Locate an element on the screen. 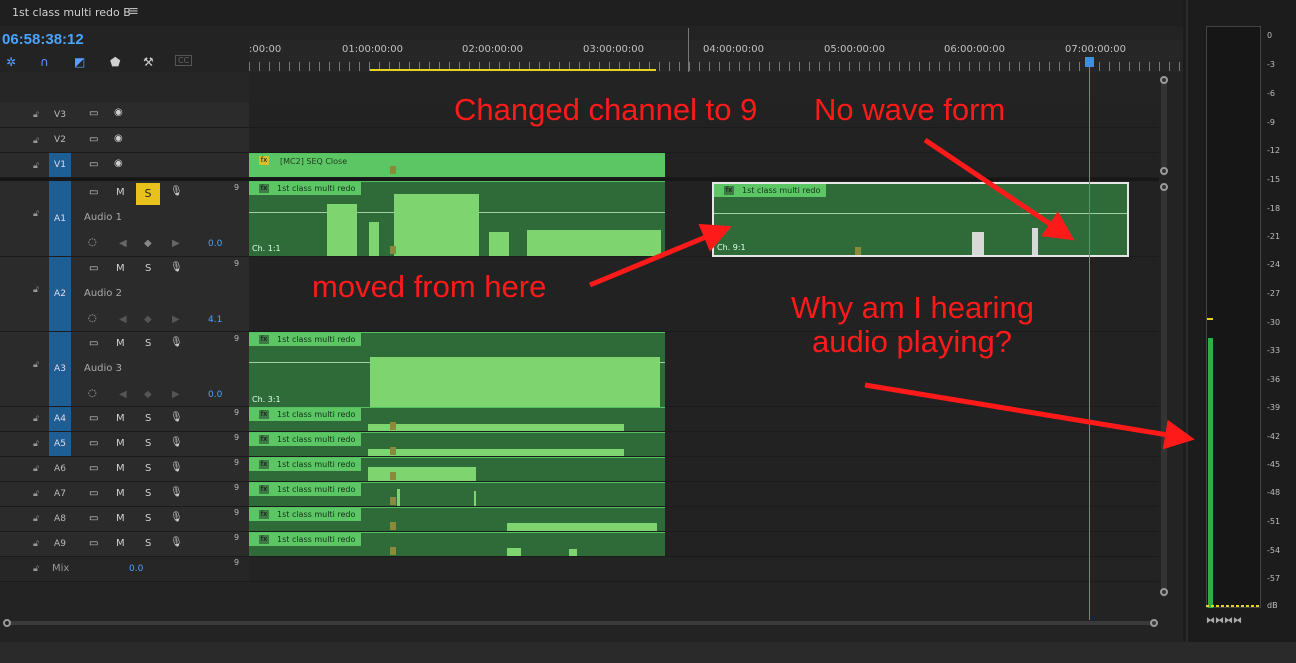 The width and height of the screenshot is (1296, 663). arrow-no-waveform is located at coordinates (999, 189).